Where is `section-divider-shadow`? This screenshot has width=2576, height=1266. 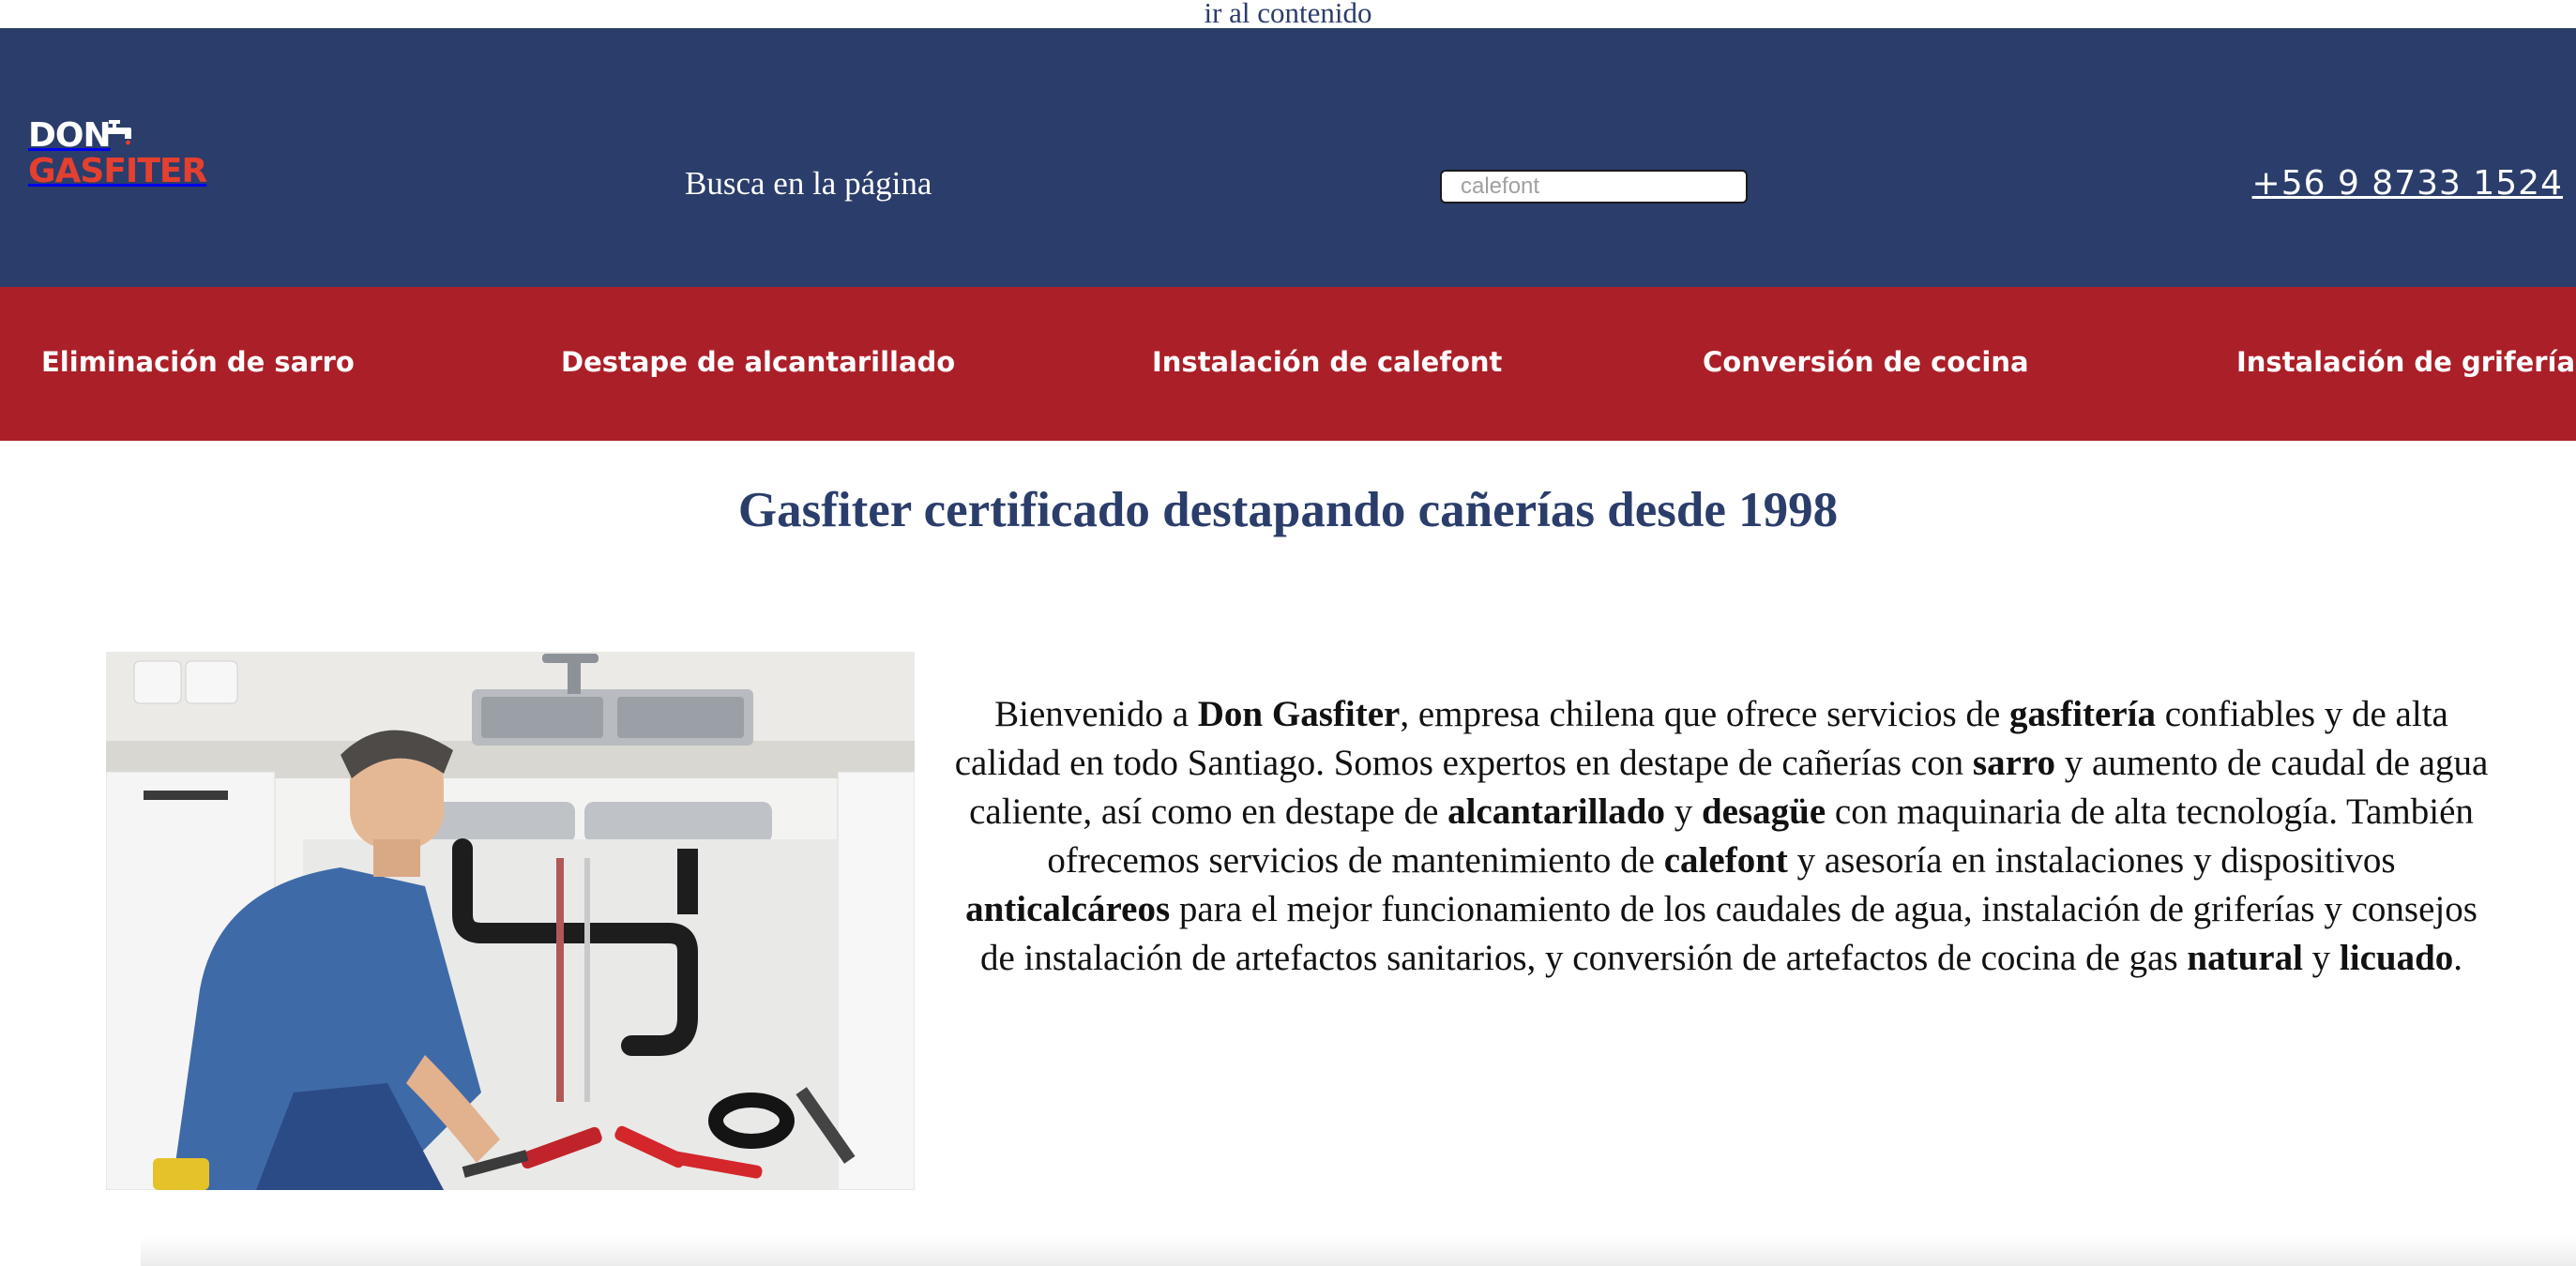
section-divider-shadow is located at coordinates (1358, 1251).